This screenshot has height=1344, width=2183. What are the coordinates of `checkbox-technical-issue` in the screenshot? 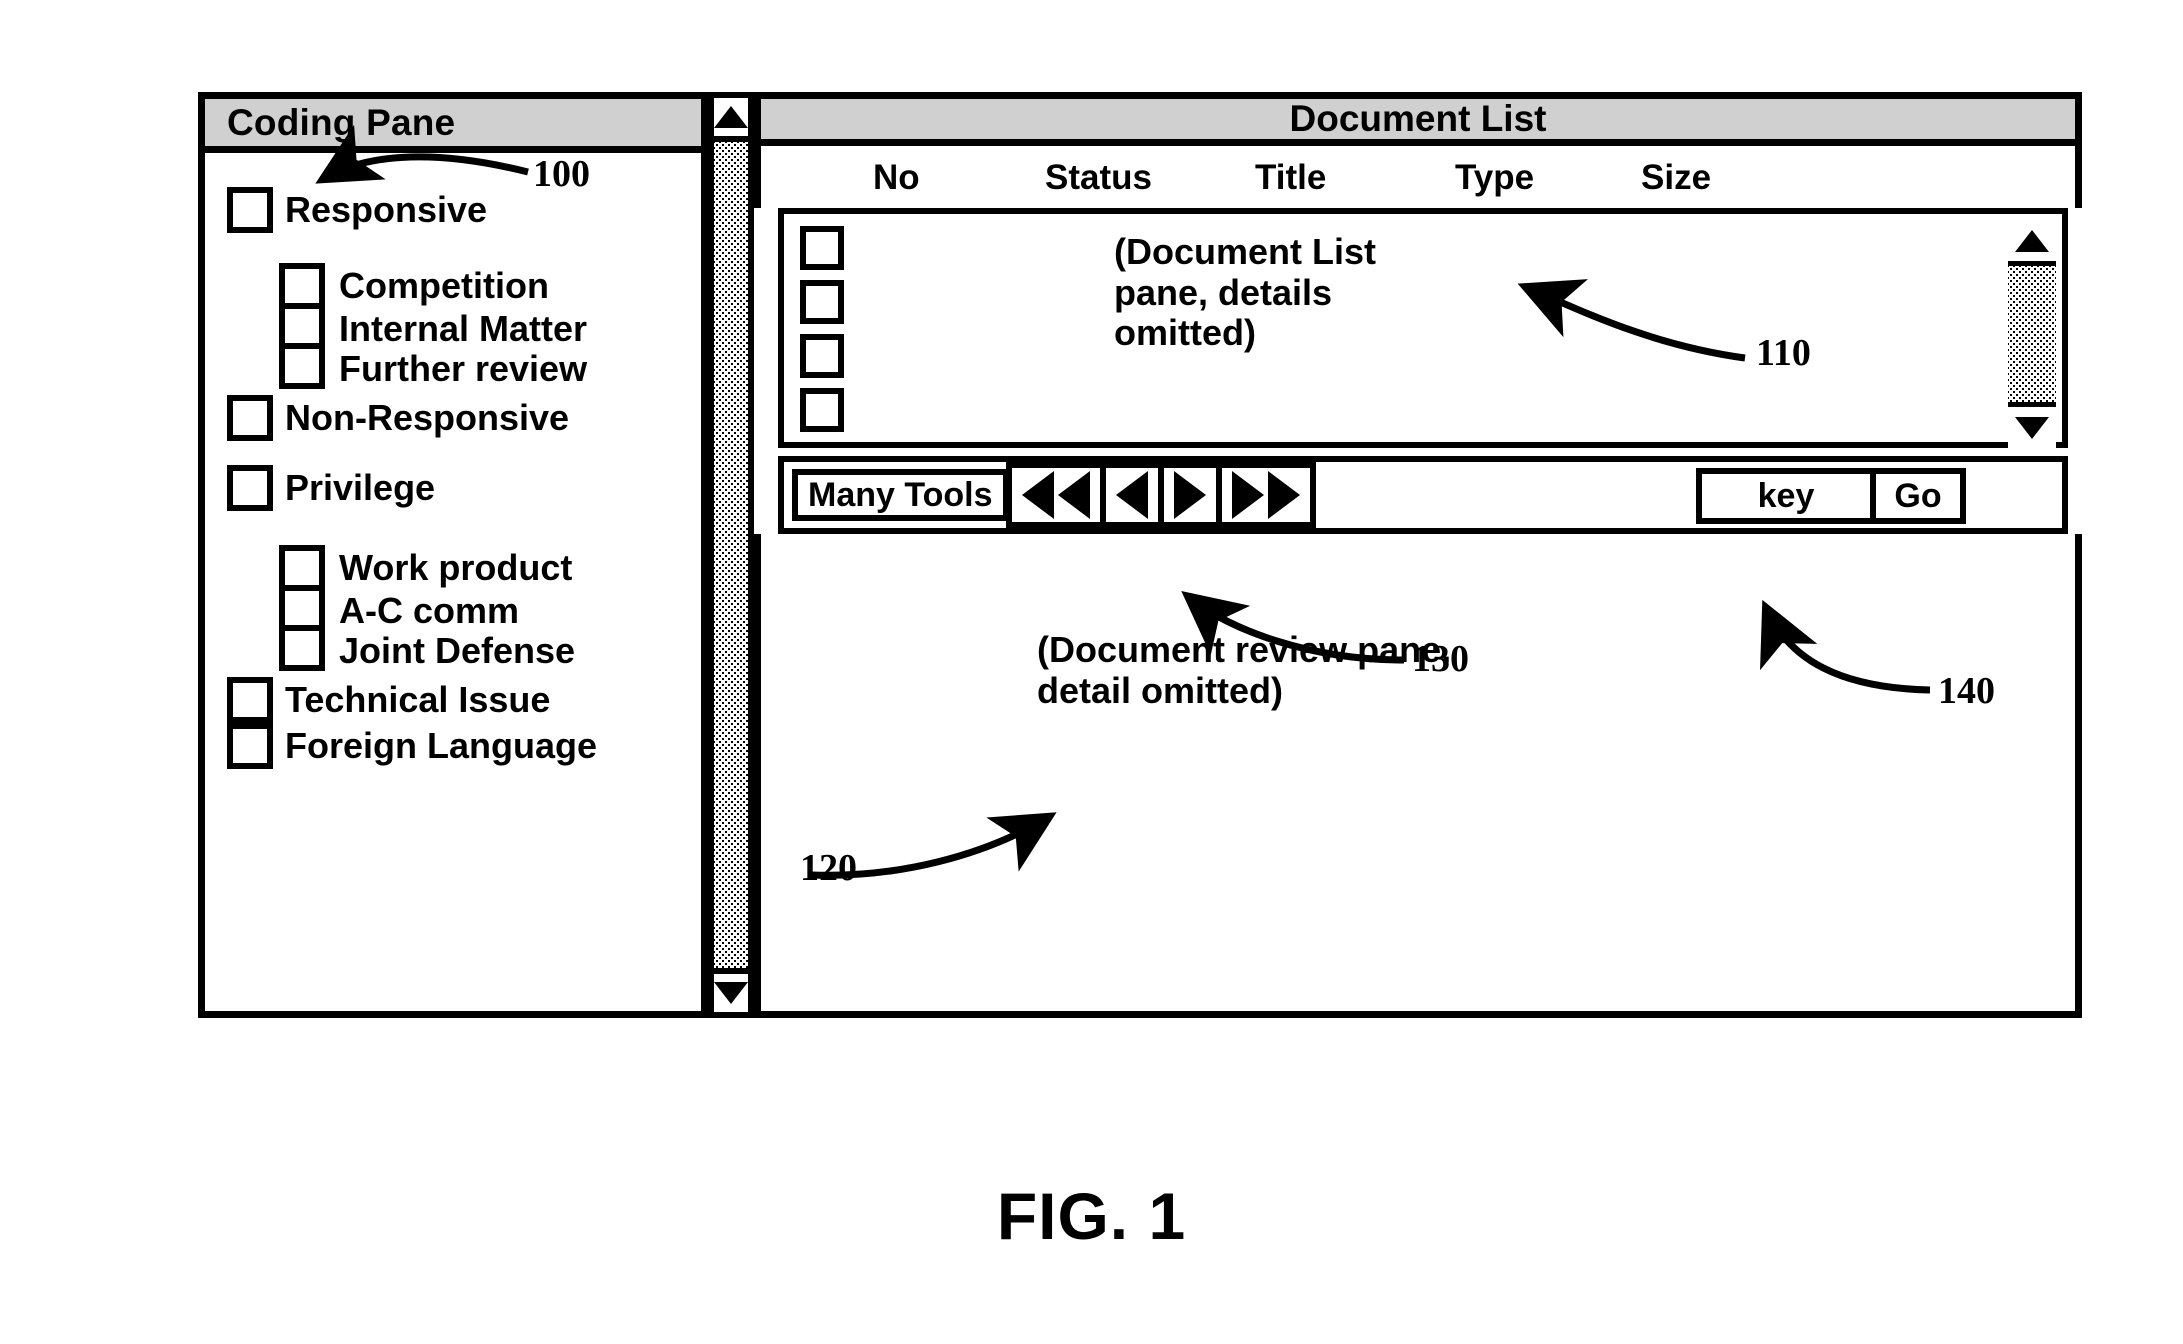 It's located at (250, 700).